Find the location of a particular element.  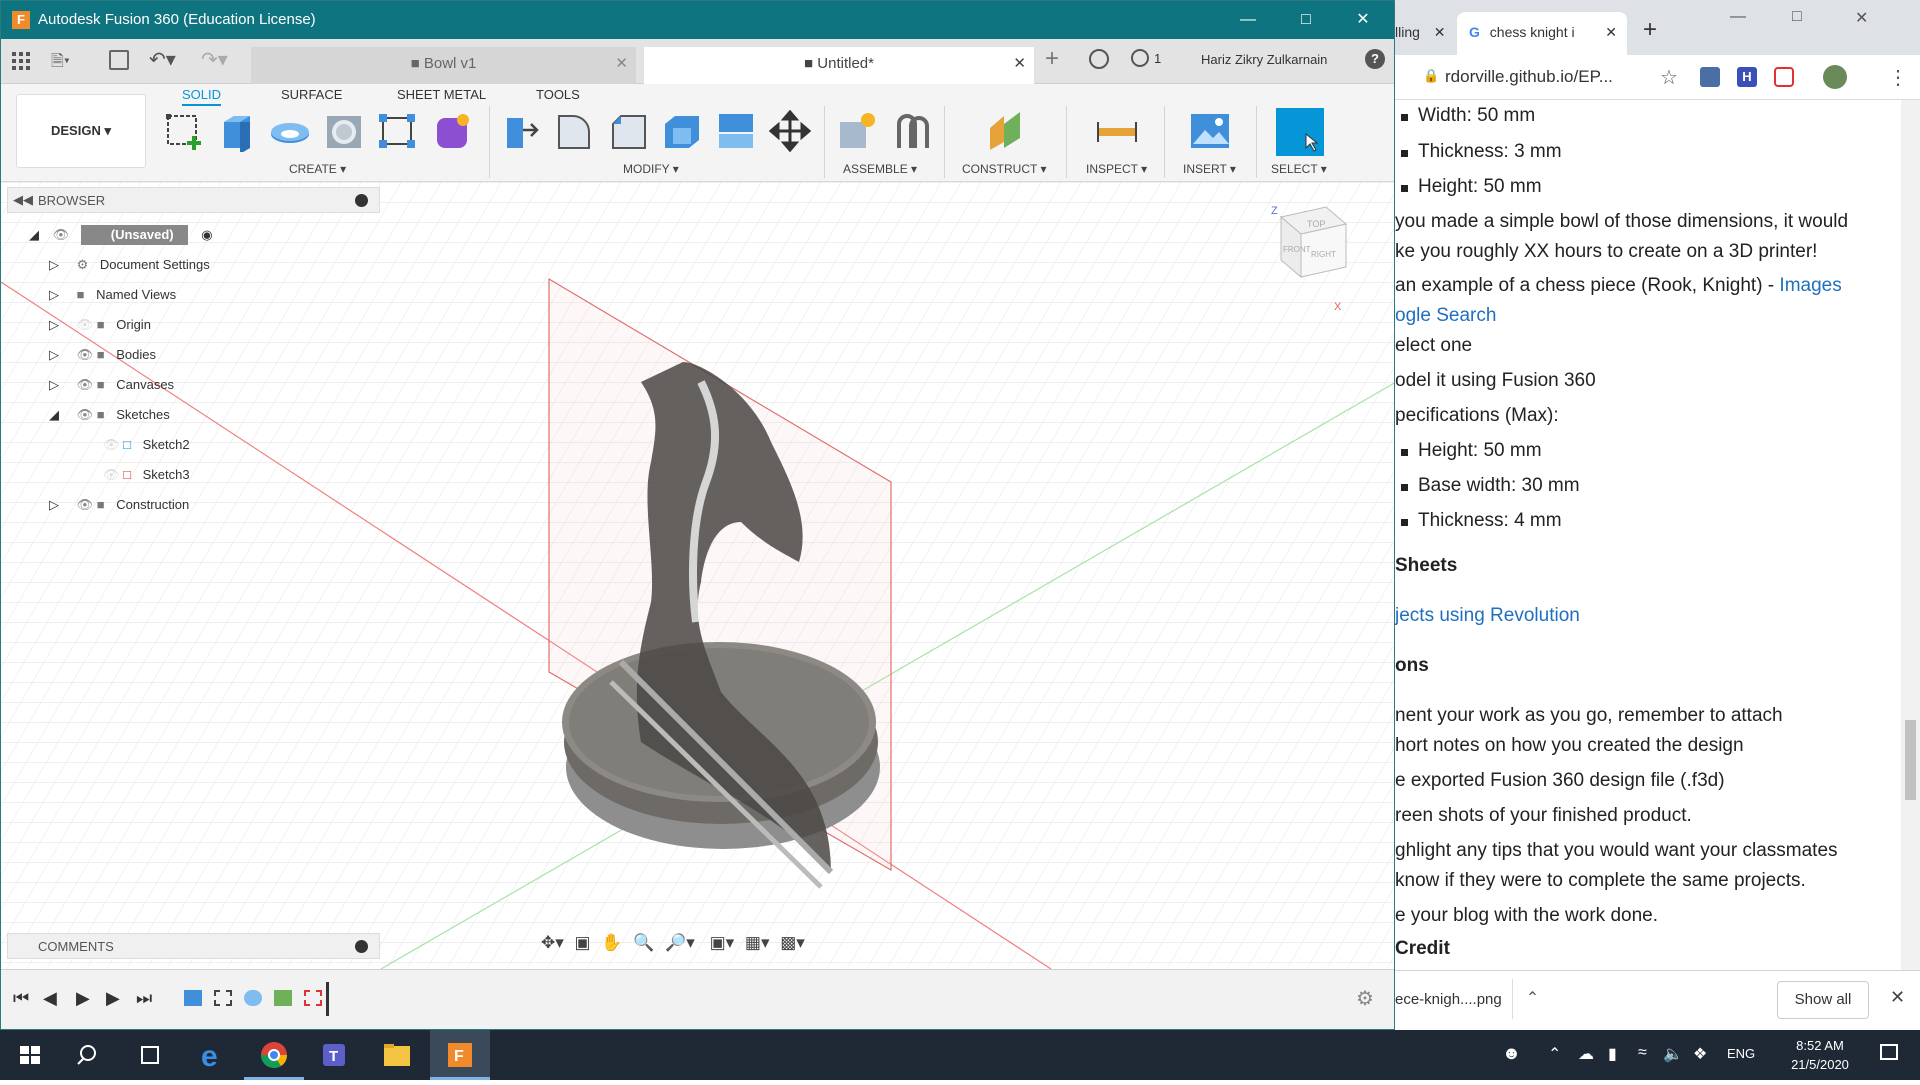

last-step-icon: ⏭ is located at coordinates (144, 998).